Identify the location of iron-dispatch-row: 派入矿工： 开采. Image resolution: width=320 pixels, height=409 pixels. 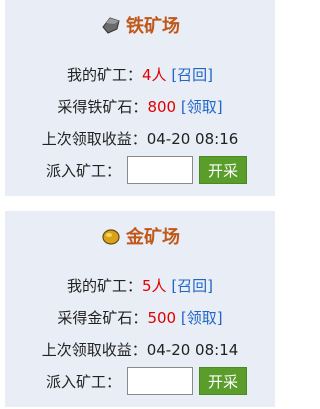
(140, 170).